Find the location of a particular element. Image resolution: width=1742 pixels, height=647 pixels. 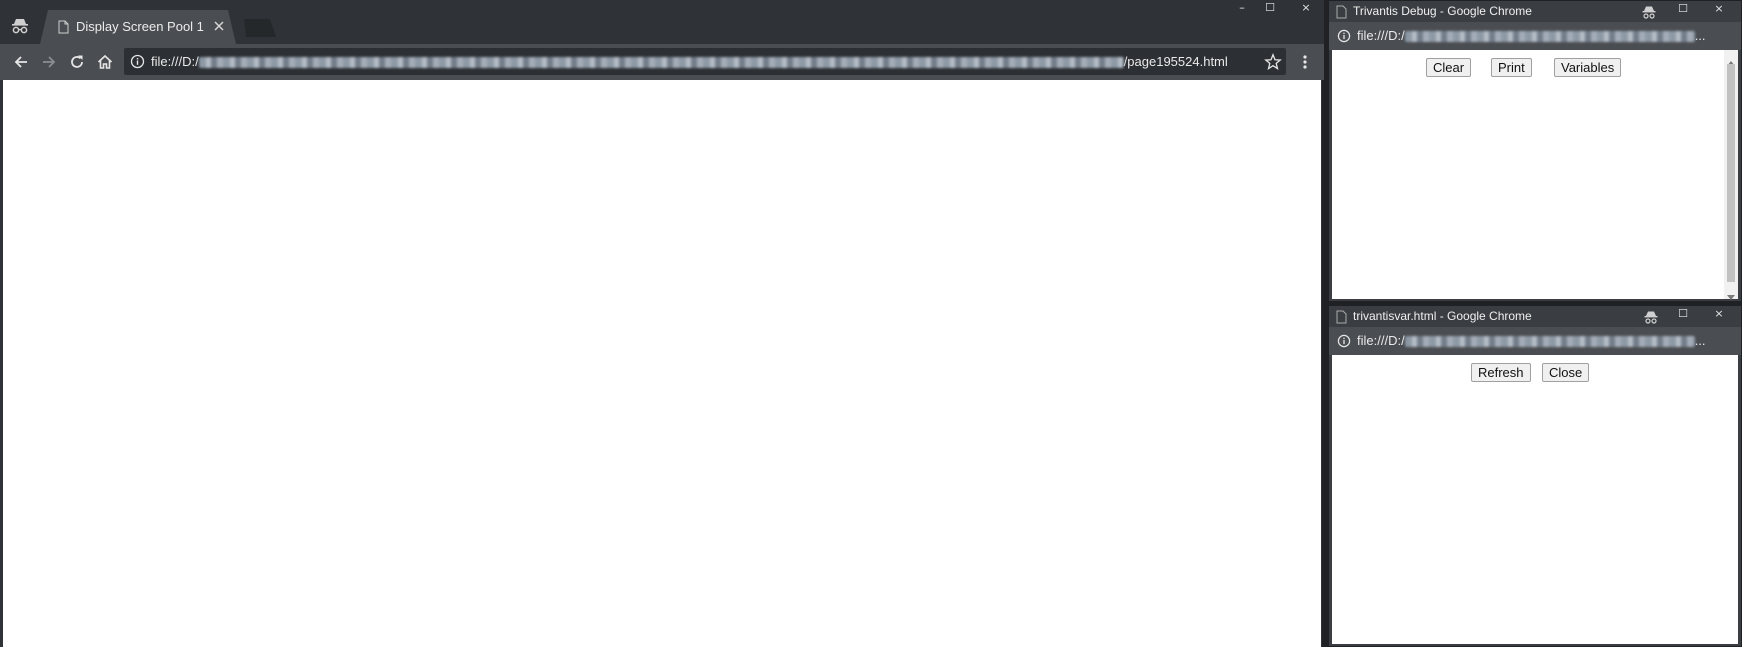

window-controls: – ☐ × is located at coordinates (1276, 9).